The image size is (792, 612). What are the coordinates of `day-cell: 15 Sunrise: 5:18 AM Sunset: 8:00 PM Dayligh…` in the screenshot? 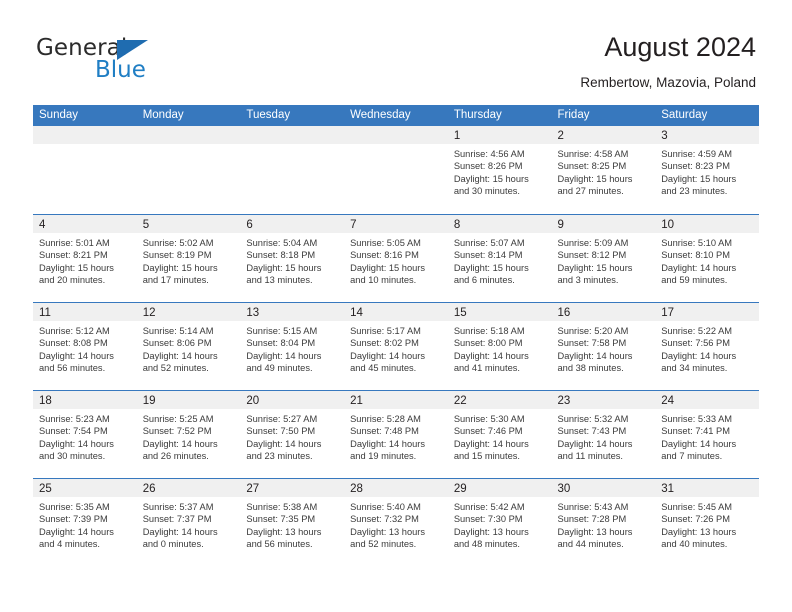 It's located at (499, 346).